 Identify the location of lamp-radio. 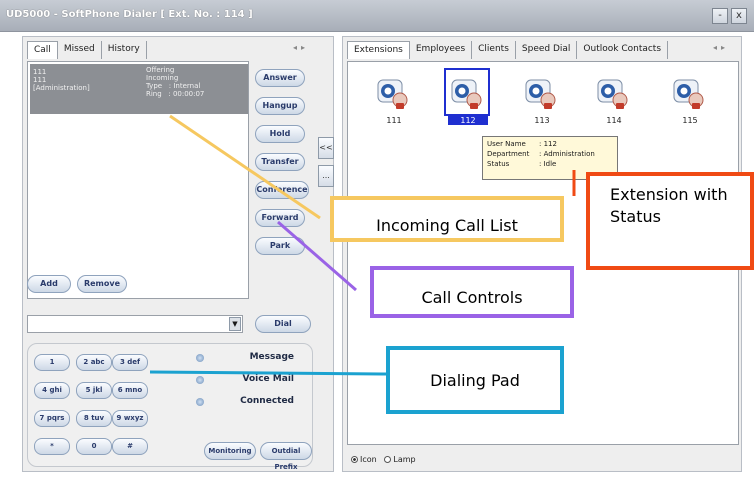
(388, 459).